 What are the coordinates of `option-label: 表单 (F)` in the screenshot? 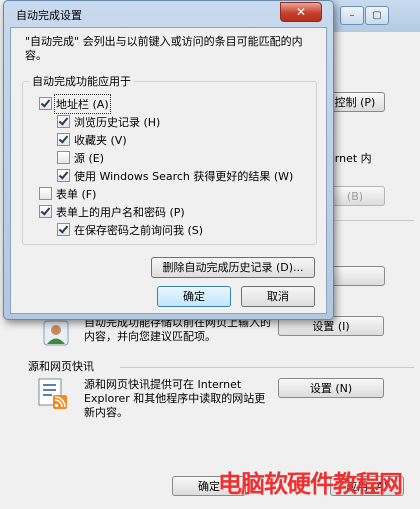 It's located at (76, 194).